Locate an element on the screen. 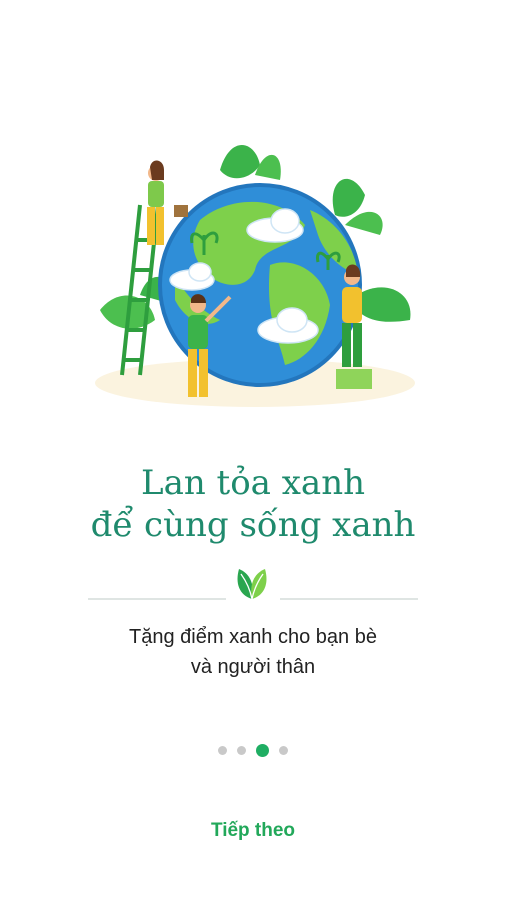 The image size is (506, 900). onboarding-headline: Lan tỏa xanh để cùng sống xanh is located at coordinates (253, 504).